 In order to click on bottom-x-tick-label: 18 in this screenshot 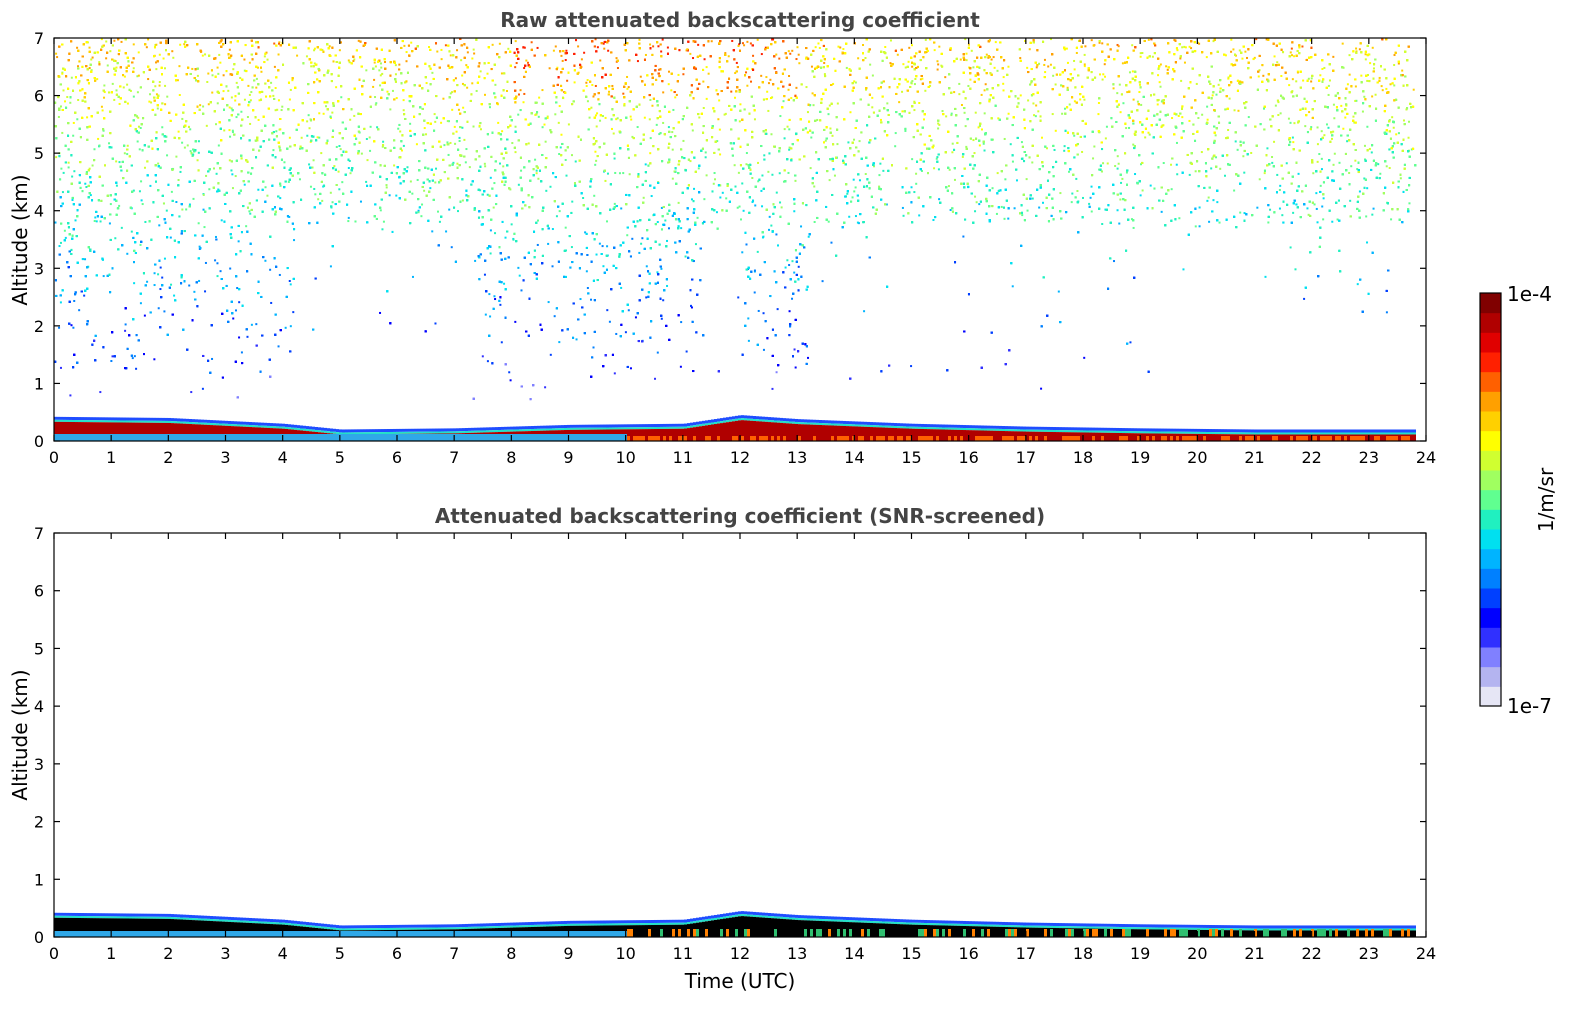, I will do `click(1083, 953)`.